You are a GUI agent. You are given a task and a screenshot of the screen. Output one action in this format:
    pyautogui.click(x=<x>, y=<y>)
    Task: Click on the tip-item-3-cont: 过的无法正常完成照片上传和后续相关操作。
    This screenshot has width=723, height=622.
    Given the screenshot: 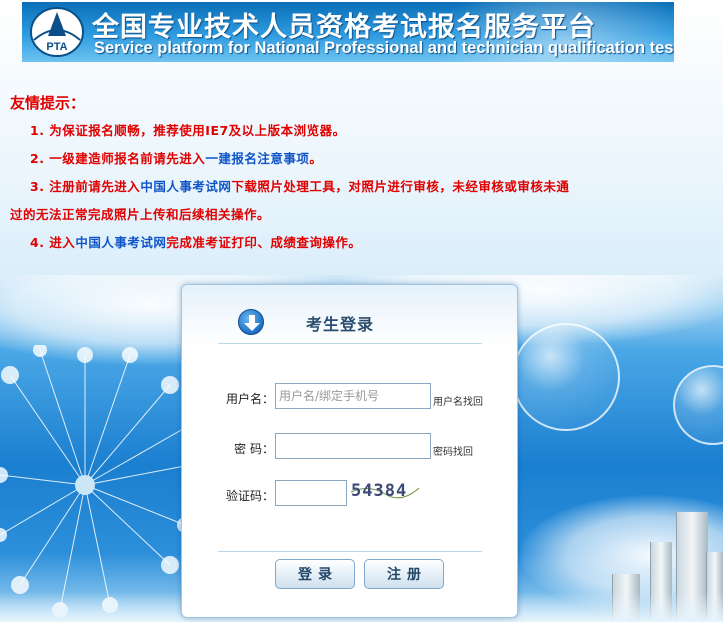 What is the action you would take?
    pyautogui.click(x=140, y=214)
    